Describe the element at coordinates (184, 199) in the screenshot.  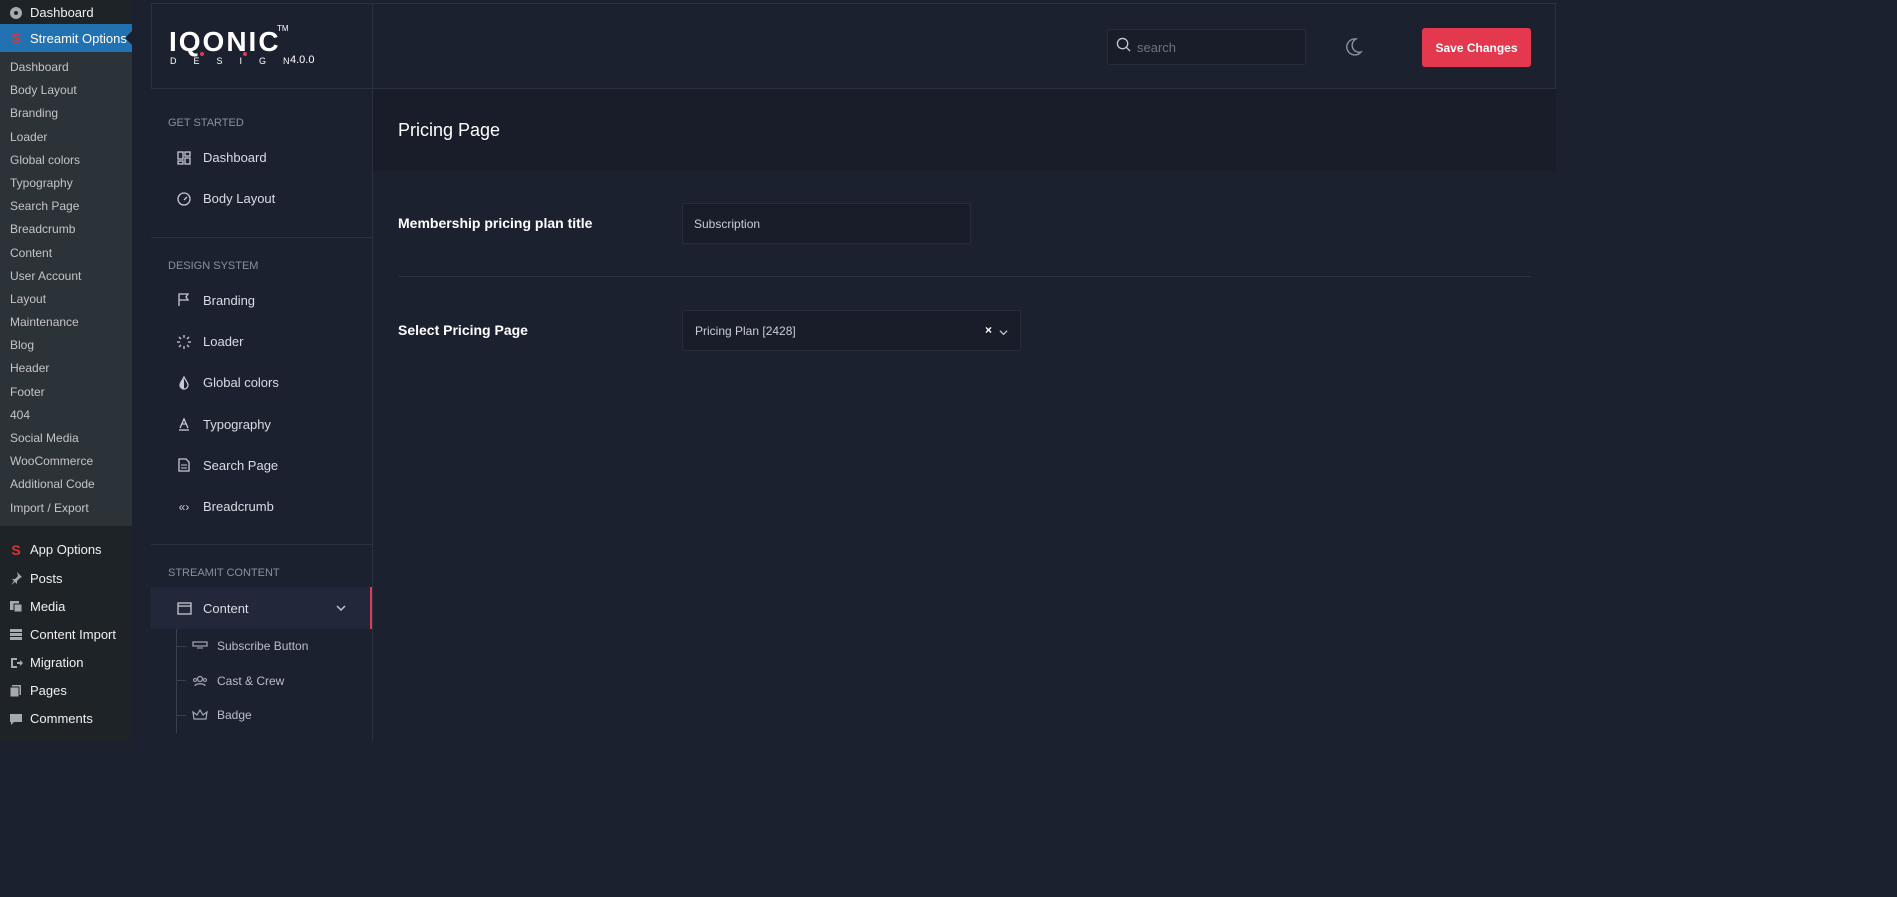
I see `gauge-icon` at that location.